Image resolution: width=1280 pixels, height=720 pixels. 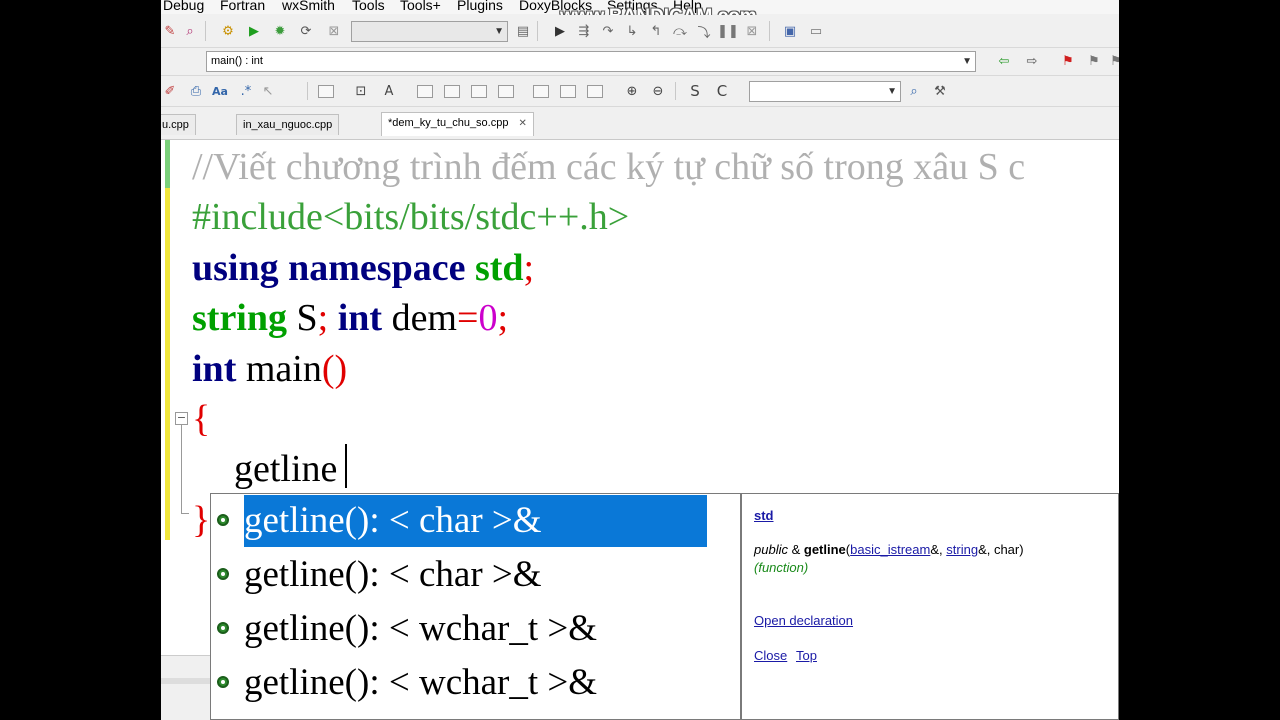 What do you see at coordinates (806, 655) in the screenshot?
I see `top-link: Top` at bounding box center [806, 655].